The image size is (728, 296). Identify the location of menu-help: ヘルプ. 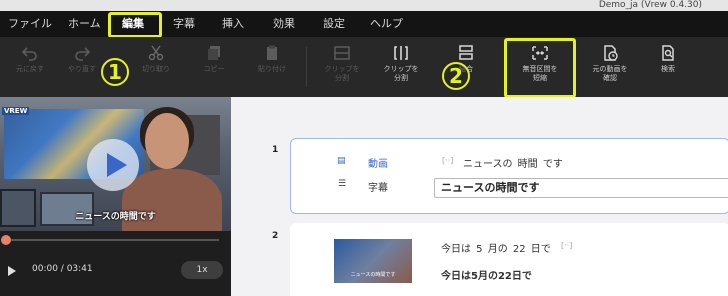
(386, 24).